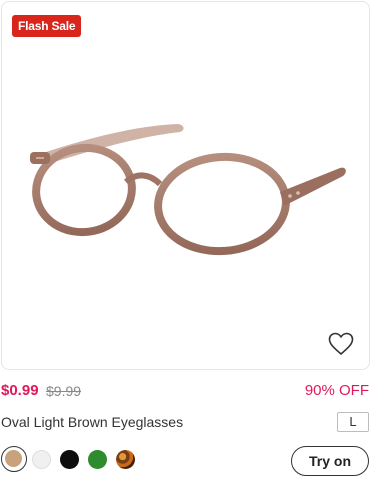 This screenshot has width=372, height=477. I want to click on flash-sale-badge: Flash Sale, so click(47, 26).